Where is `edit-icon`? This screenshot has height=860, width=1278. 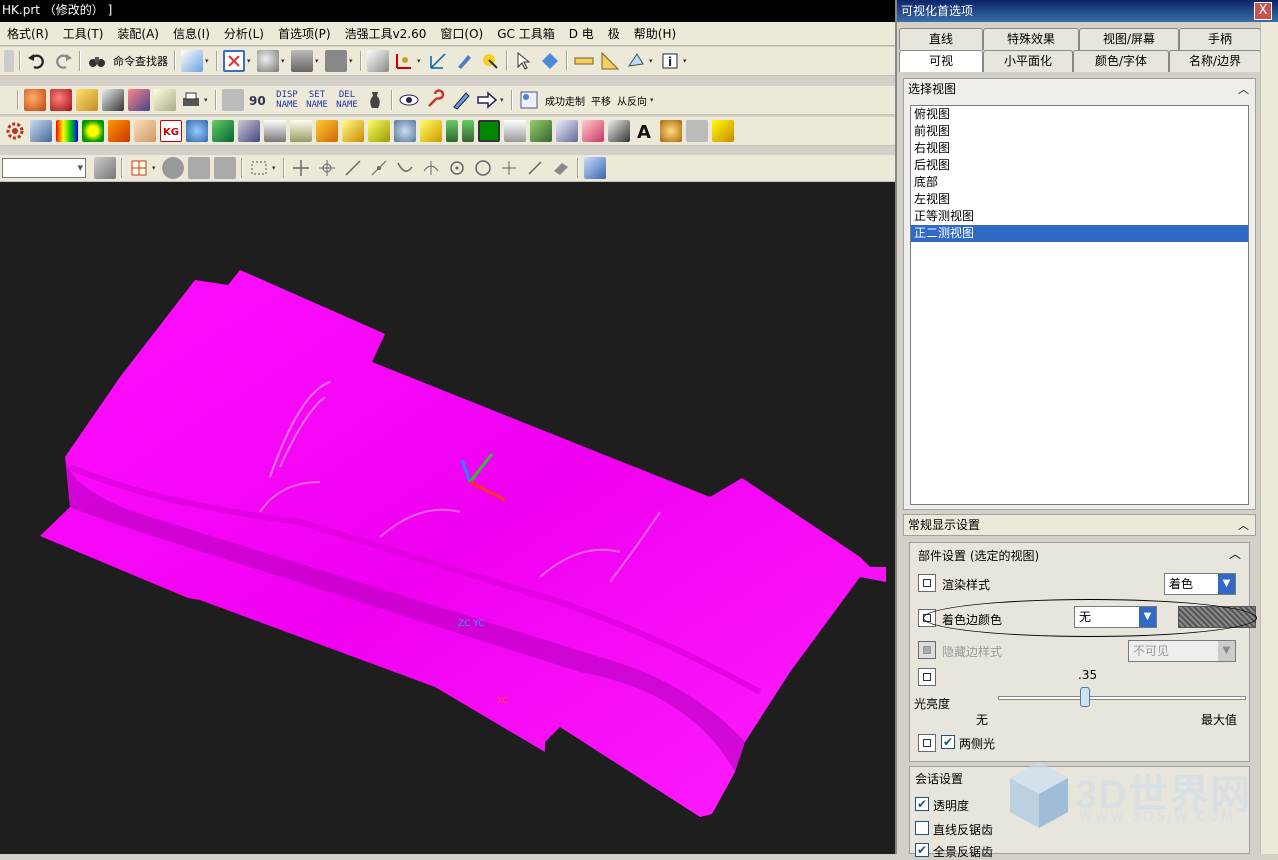 edit-icon is located at coordinates (464, 61).